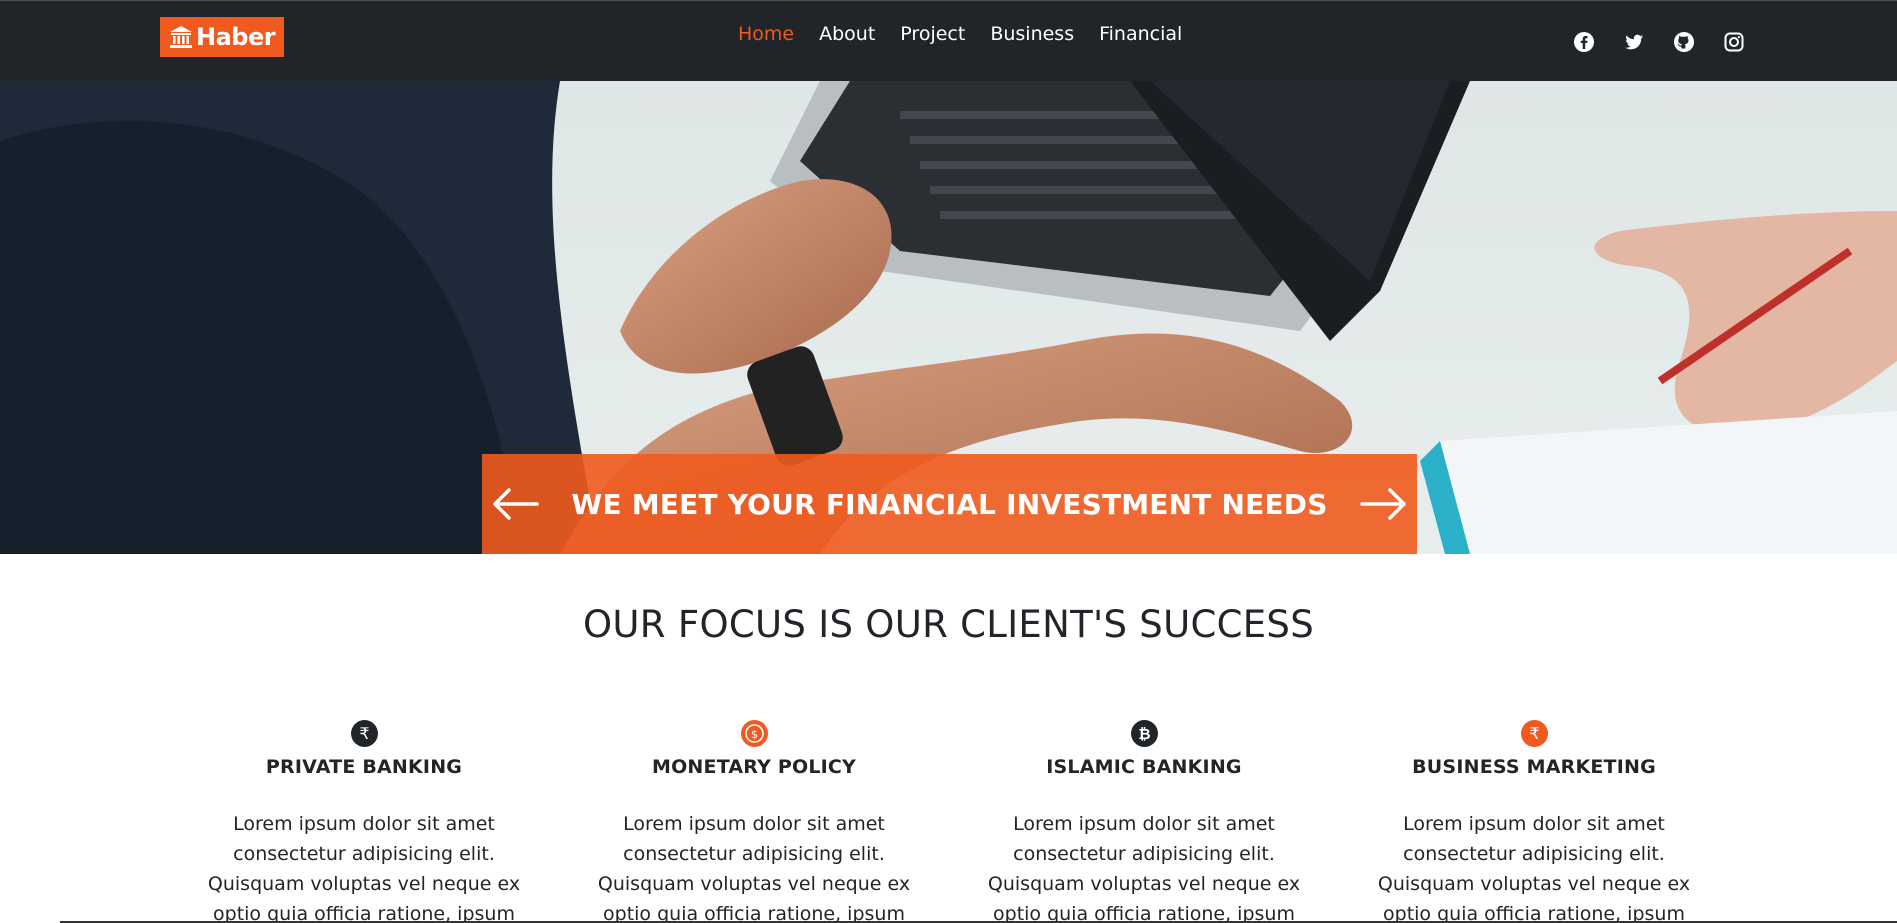 This screenshot has height=923, width=1897. What do you see at coordinates (1383, 504) in the screenshot?
I see `arrow-right-icon` at bounding box center [1383, 504].